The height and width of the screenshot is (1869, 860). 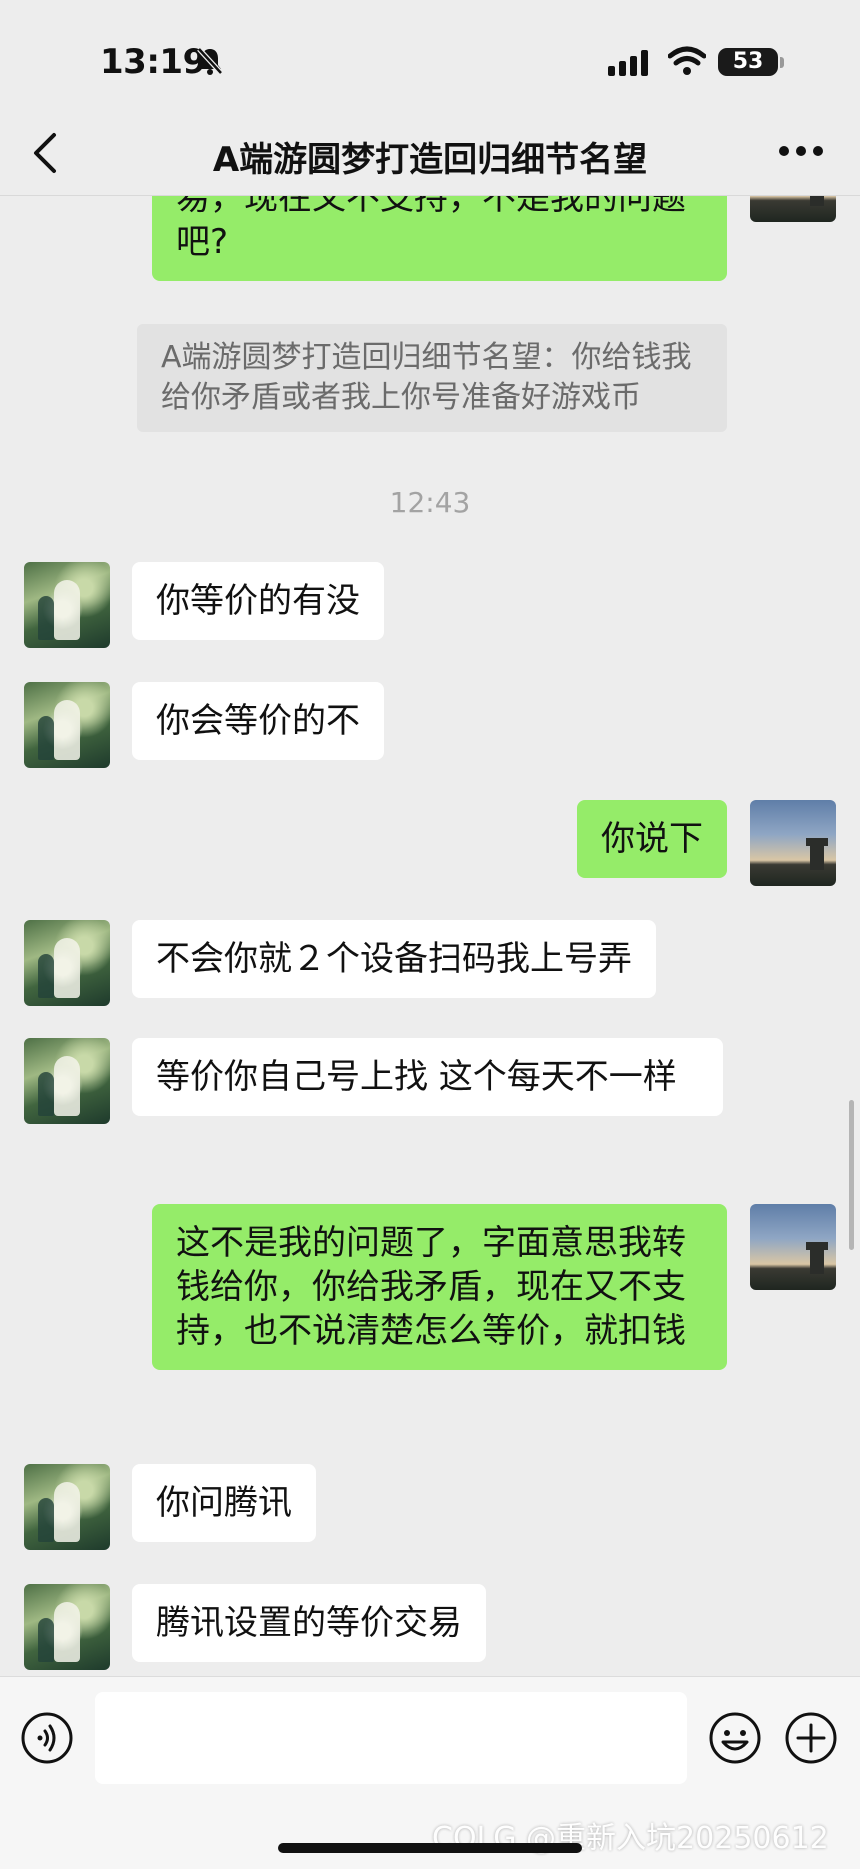 What do you see at coordinates (432, 378) in the screenshot?
I see `quoted-message: A端游圆梦打造回归细节名望：你给钱我给你矛盾或者我上你号准备好游戏币` at bounding box center [432, 378].